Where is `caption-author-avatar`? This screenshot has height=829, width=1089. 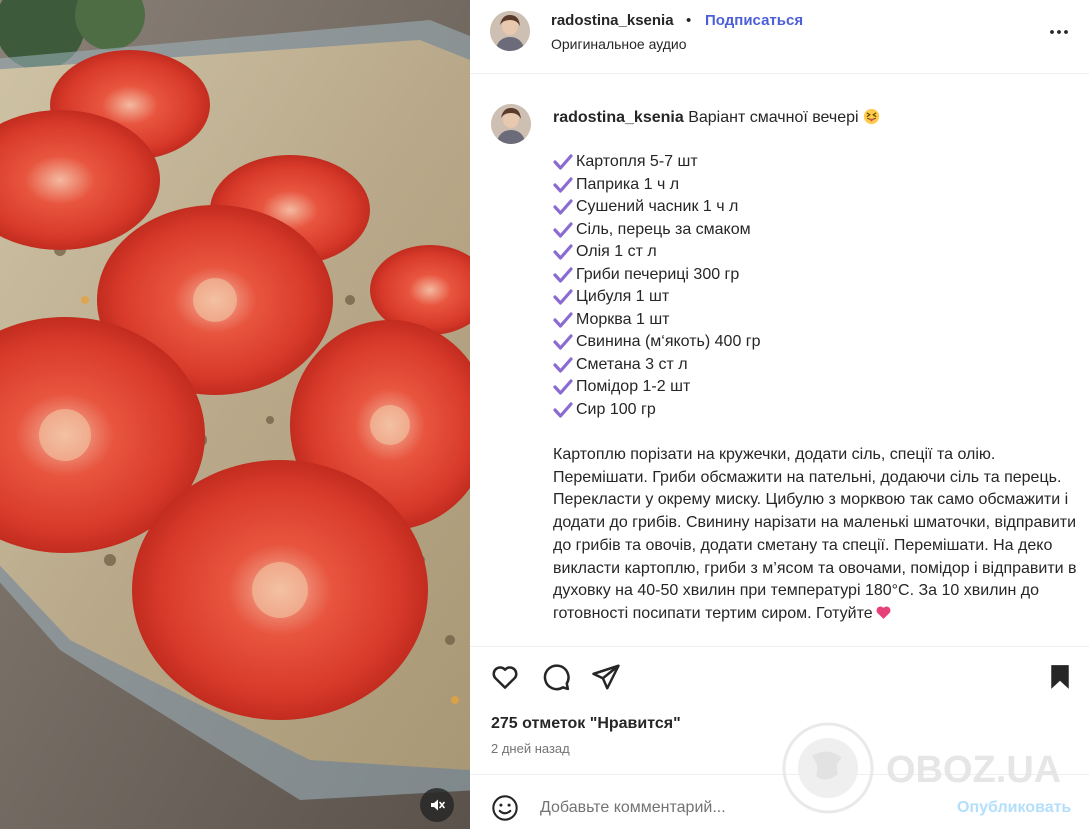 caption-author-avatar is located at coordinates (511, 124).